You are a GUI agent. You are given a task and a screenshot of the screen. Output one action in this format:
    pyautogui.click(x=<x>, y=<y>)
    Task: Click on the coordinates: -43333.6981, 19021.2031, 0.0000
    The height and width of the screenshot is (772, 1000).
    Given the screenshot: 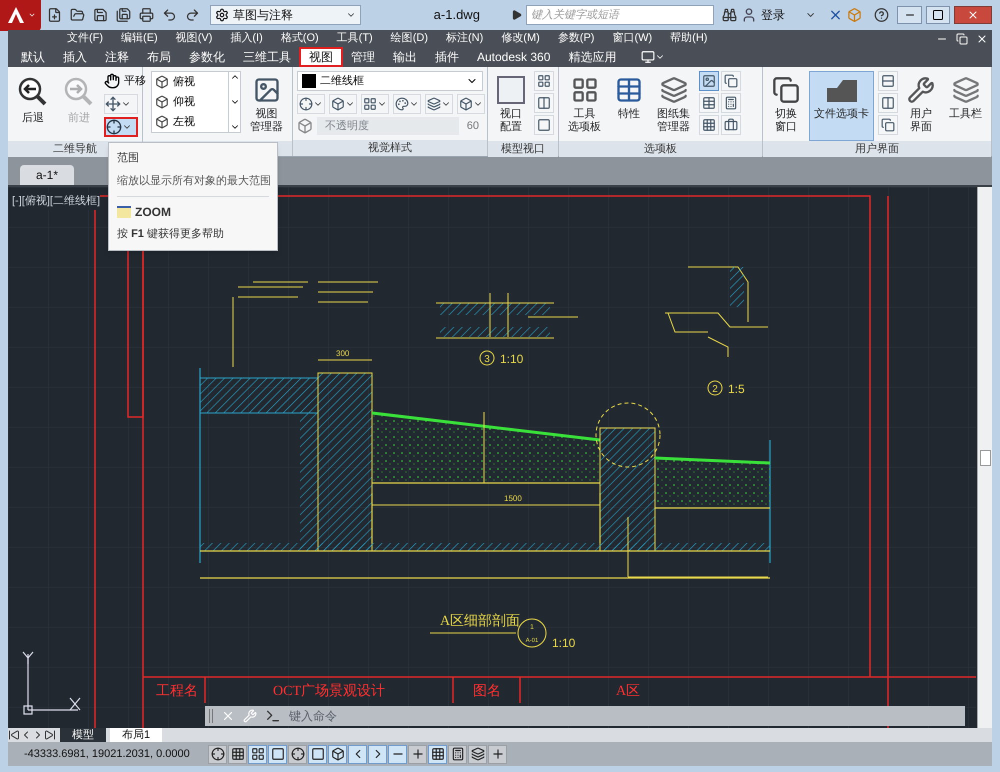 What is the action you would take?
    pyautogui.click(x=108, y=754)
    